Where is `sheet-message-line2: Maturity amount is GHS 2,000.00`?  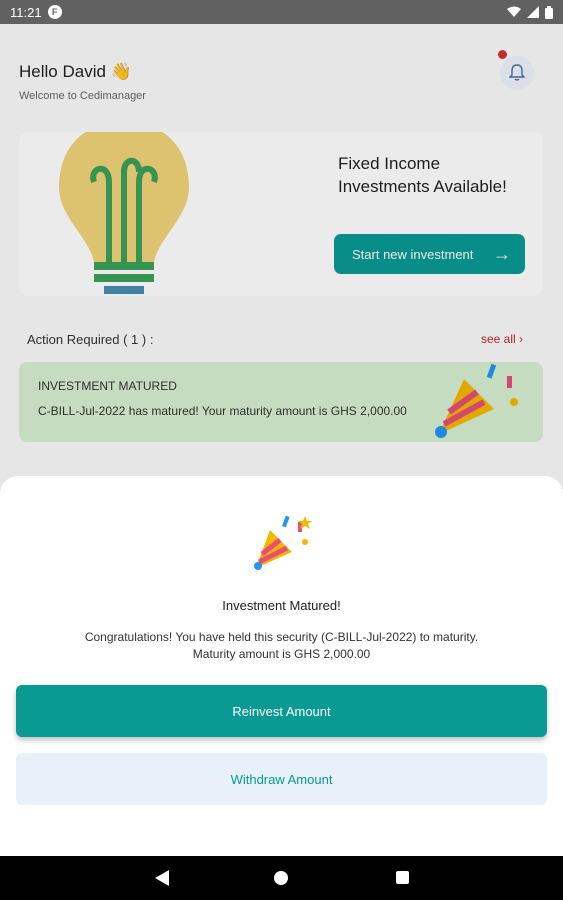 sheet-message-line2: Maturity amount is GHS 2,000.00 is located at coordinates (281, 654).